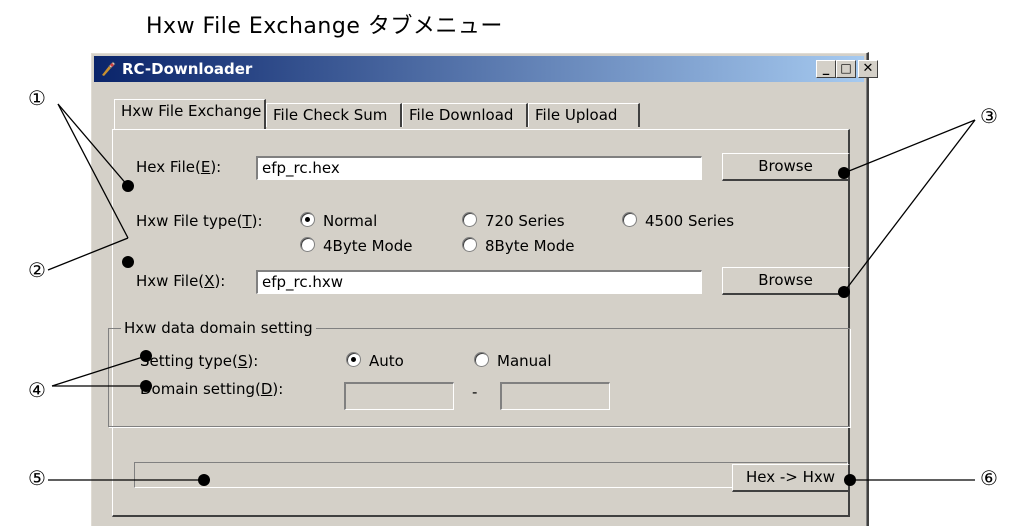 The image size is (1026, 526). I want to click on radio-8byte-mode: 8Byte Mode, so click(518, 246).